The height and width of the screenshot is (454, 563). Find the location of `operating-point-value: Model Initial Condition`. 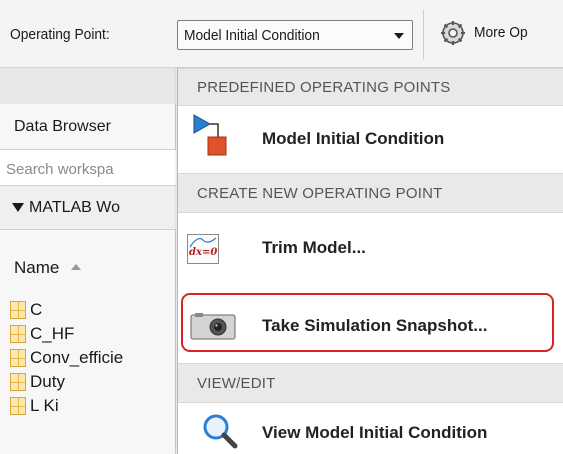

operating-point-value: Model Initial Condition is located at coordinates (252, 35).